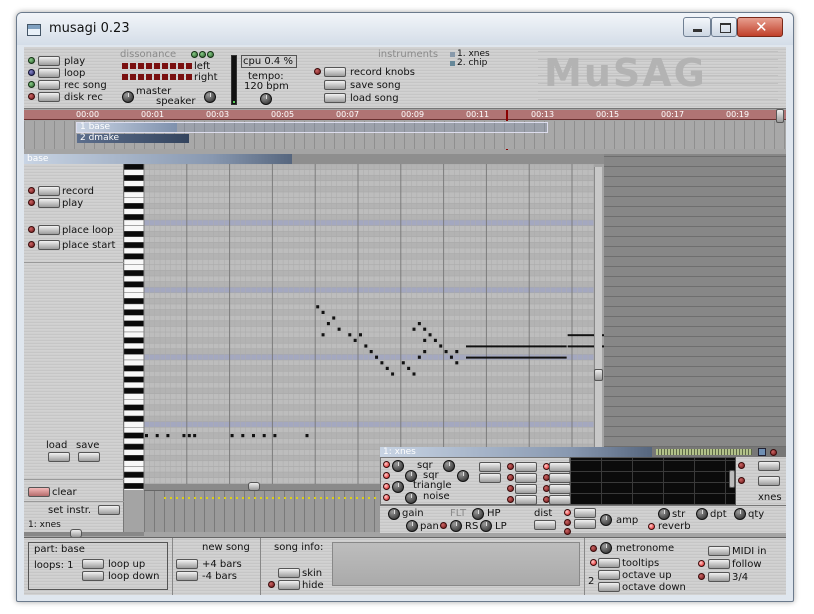 This screenshot has width=814, height=614. What do you see at coordinates (701, 576) in the screenshot?
I see `three-four-led` at bounding box center [701, 576].